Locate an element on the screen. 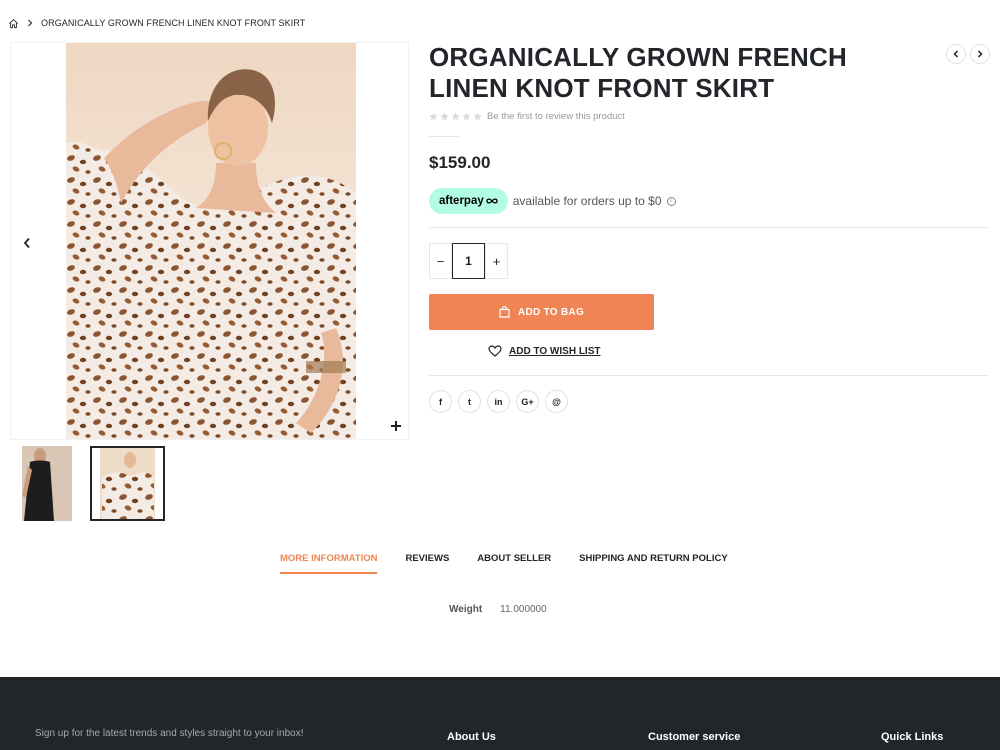 The height and width of the screenshot is (750, 1000). next-product-button is located at coordinates (980, 54).